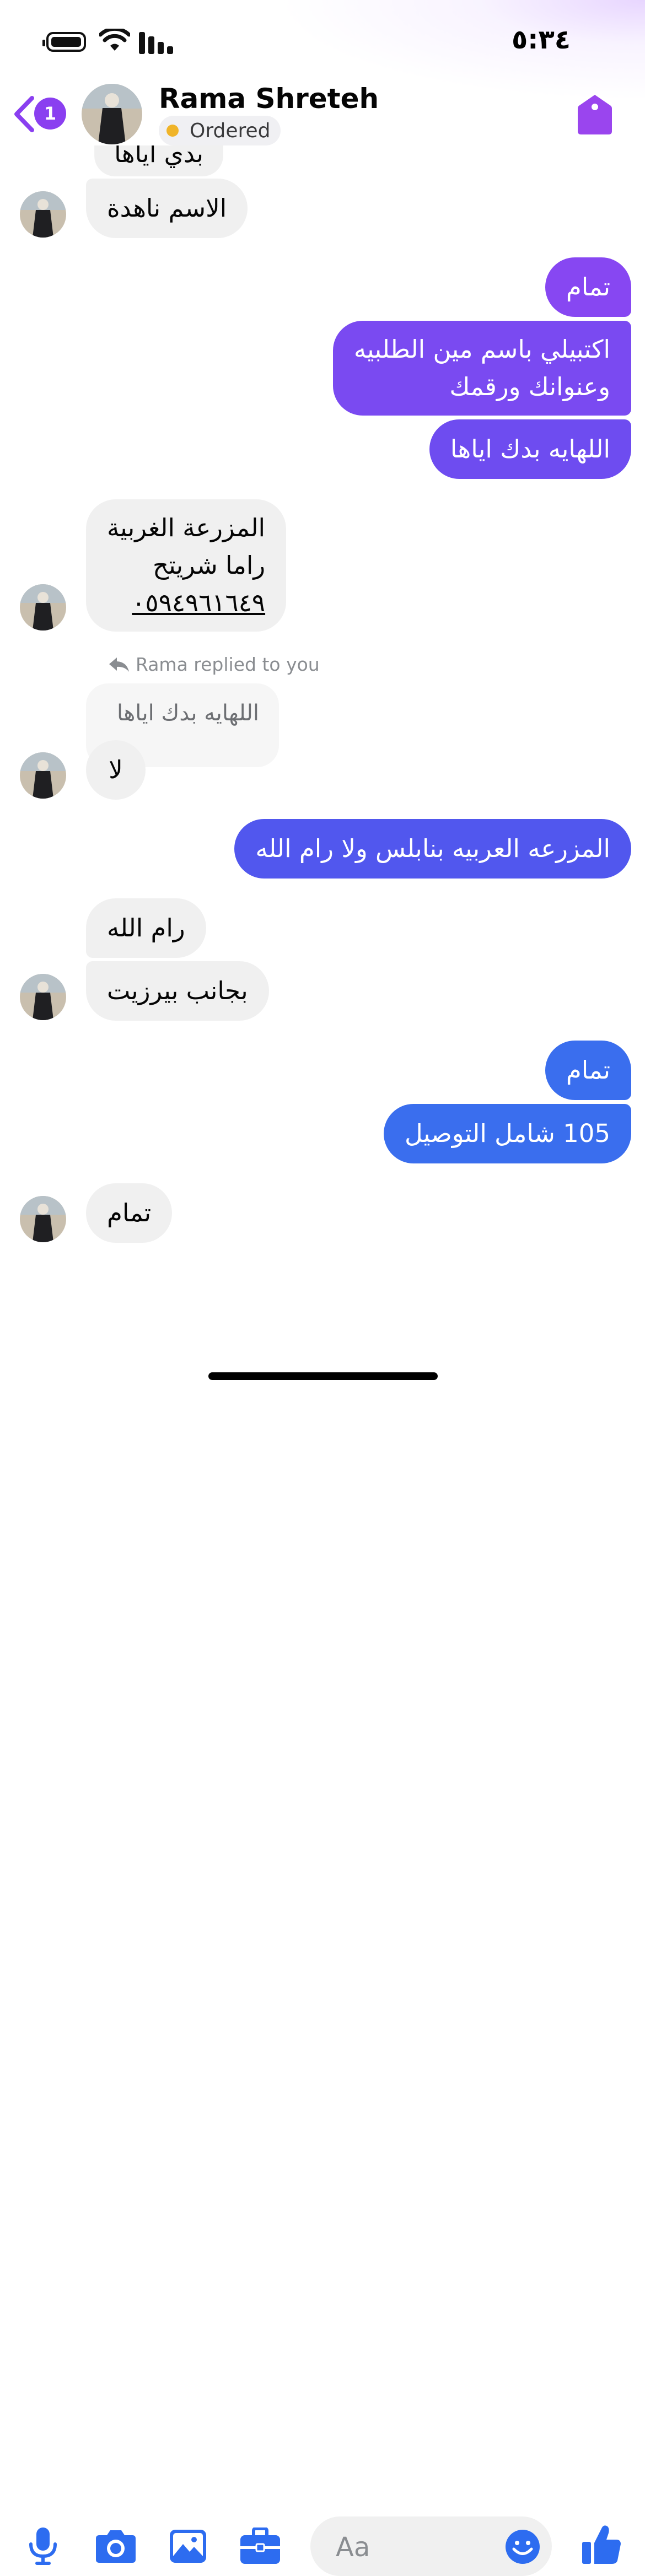 The height and width of the screenshot is (2576, 645). I want to click on message-bubble-incoming: رام الله, so click(146, 928).